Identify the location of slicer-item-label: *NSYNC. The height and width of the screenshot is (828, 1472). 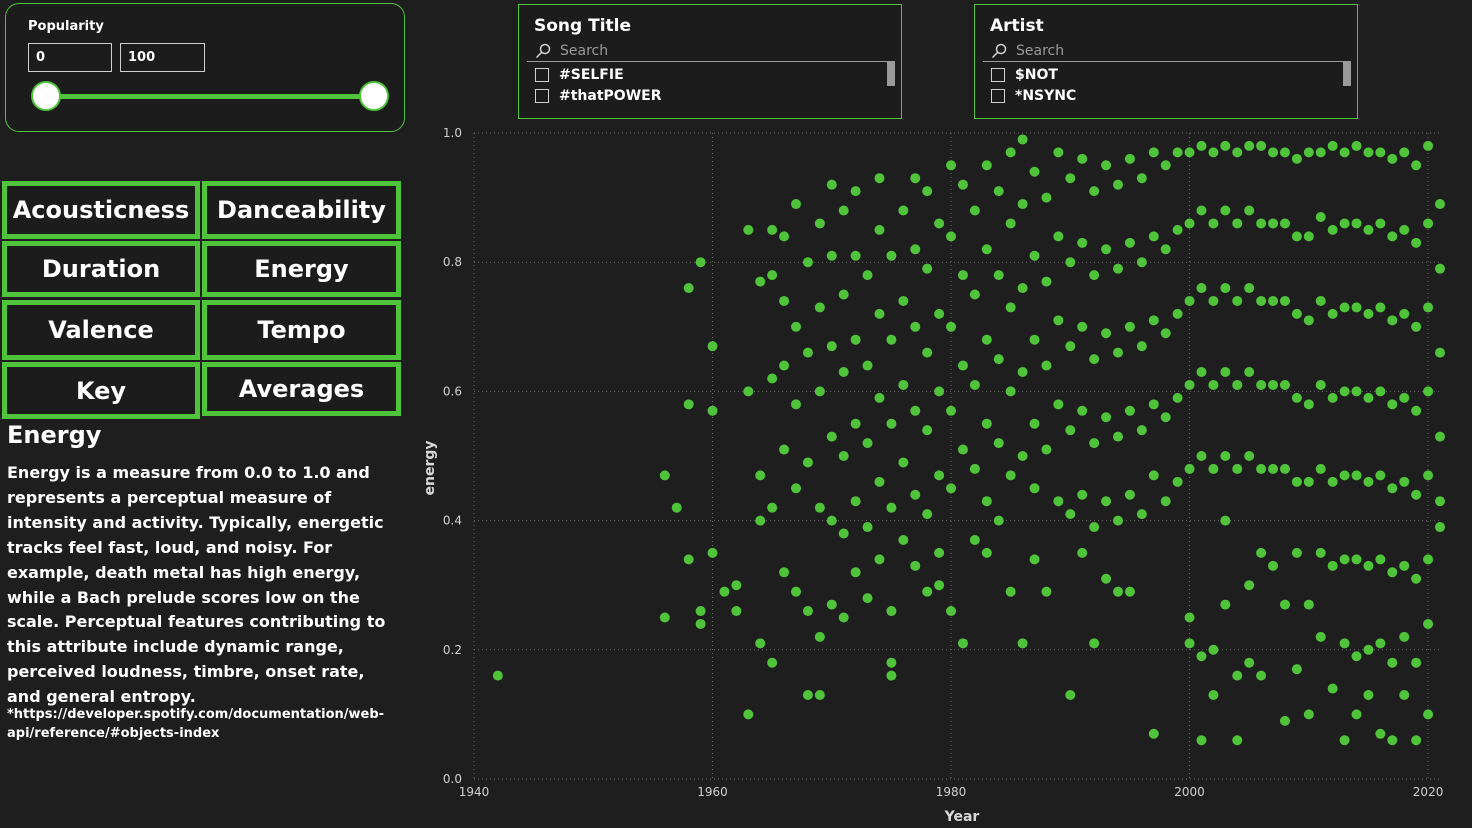
(1046, 96).